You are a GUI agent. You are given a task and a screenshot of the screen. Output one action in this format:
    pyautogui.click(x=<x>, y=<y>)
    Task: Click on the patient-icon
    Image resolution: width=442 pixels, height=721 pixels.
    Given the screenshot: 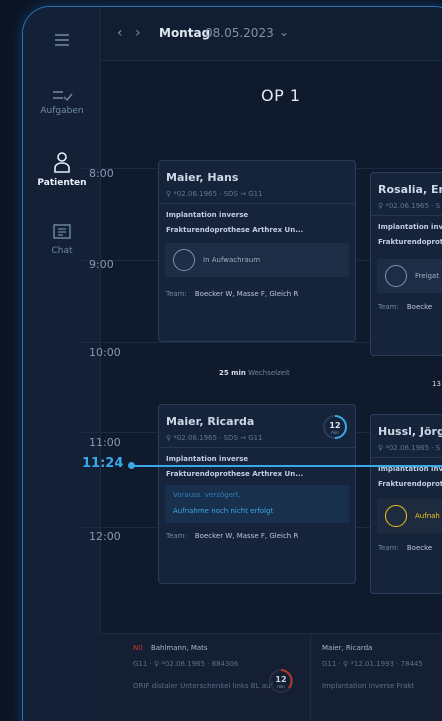 What is the action you would take?
    pyautogui.click(x=62, y=162)
    